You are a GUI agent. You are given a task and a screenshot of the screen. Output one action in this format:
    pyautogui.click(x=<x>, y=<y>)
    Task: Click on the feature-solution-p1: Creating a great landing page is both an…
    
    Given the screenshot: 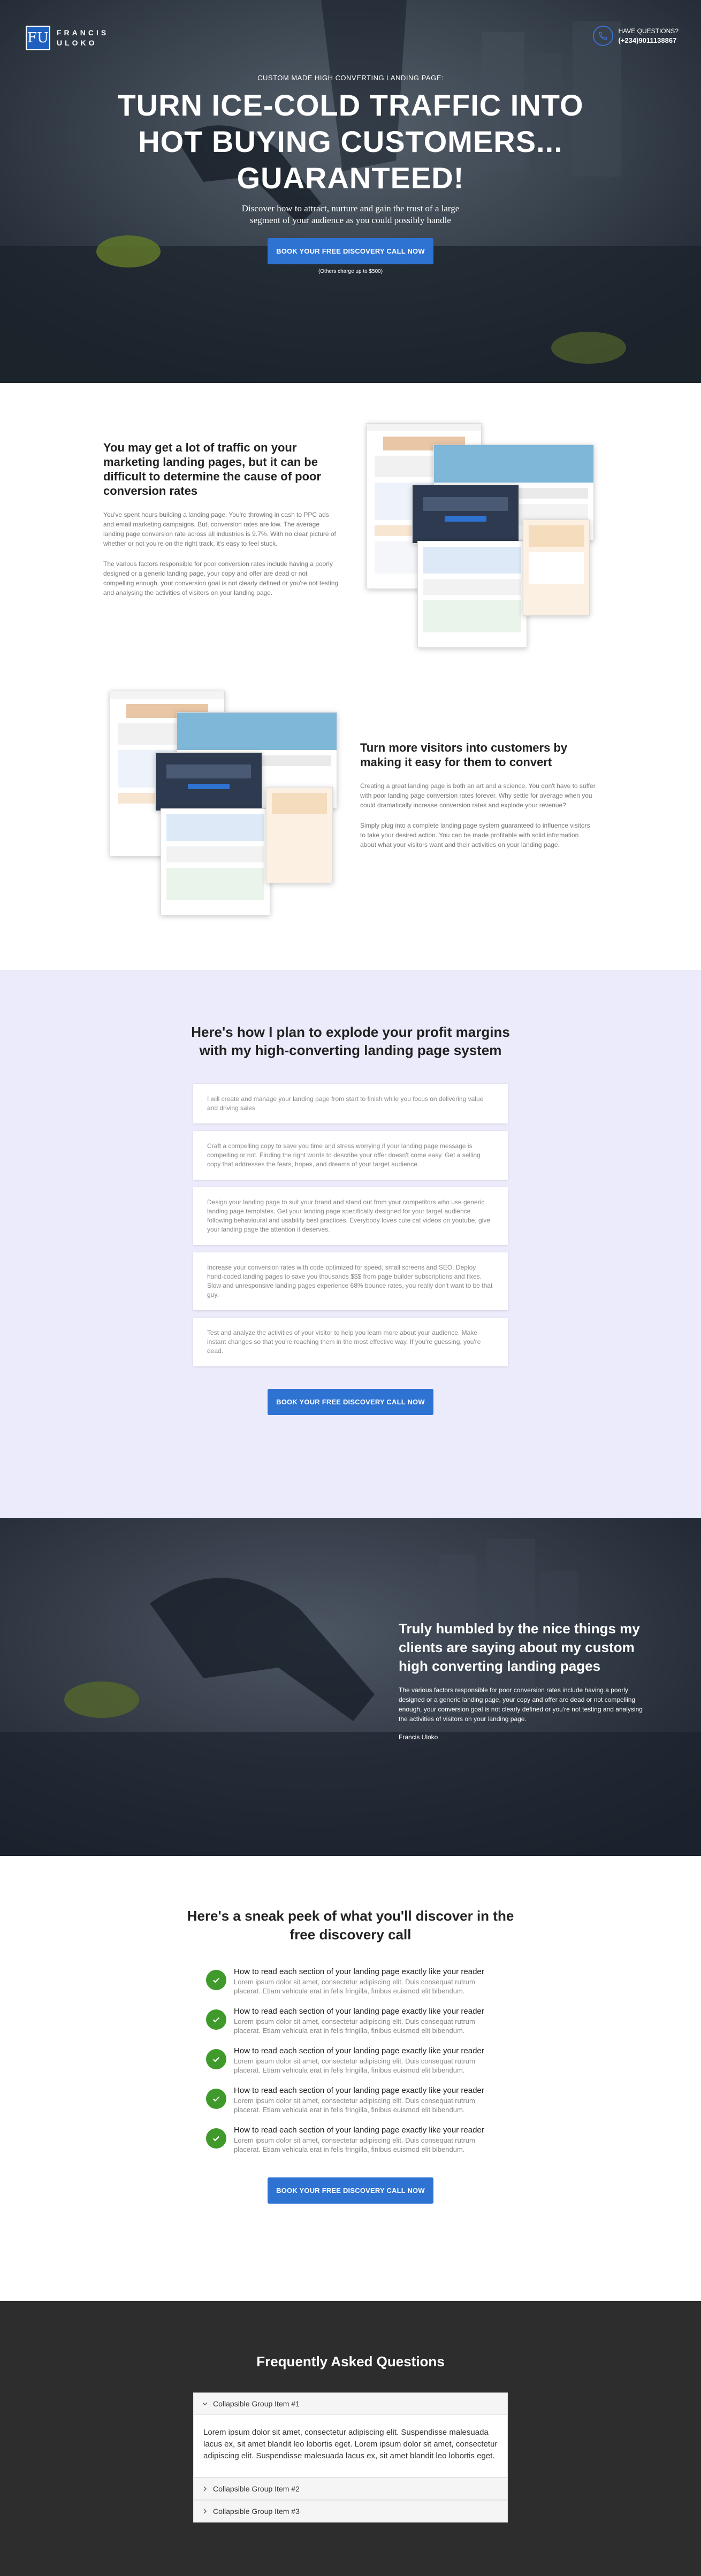 What is the action you would take?
    pyautogui.click(x=478, y=795)
    